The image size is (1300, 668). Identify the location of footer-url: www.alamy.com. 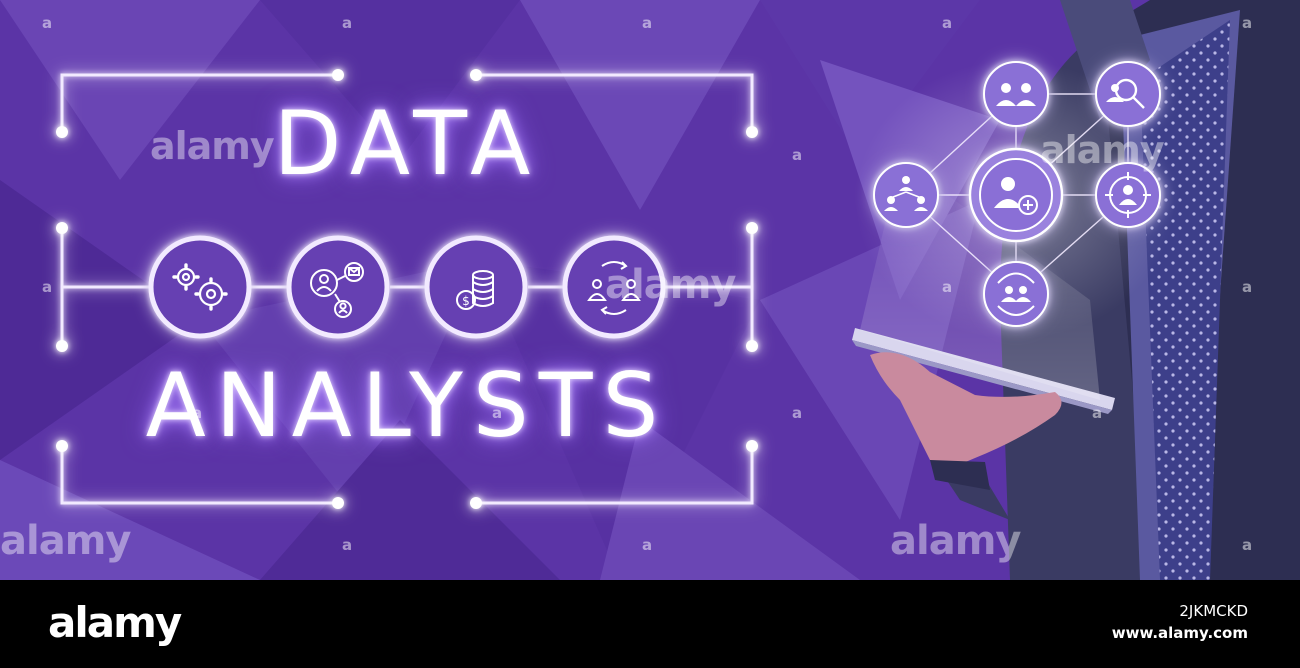
(1179, 633).